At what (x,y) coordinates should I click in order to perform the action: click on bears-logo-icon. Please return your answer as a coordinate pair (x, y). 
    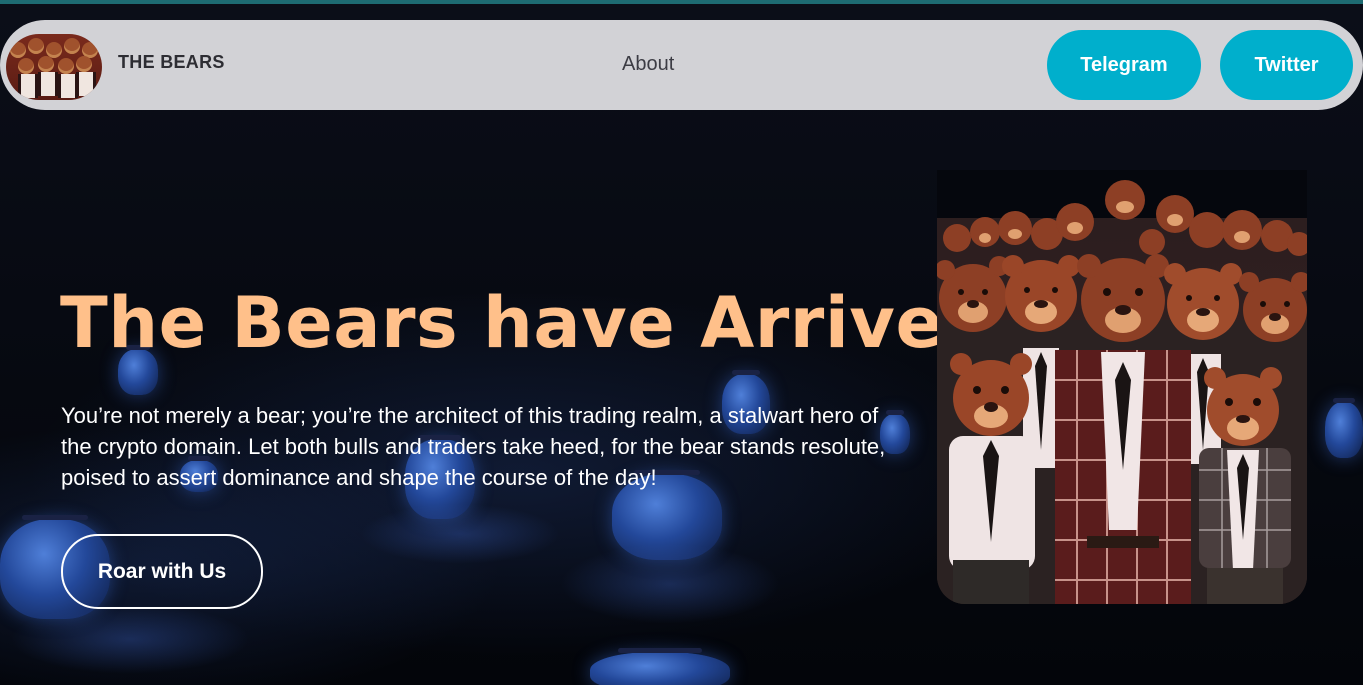
    Looking at the image, I should click on (54, 67).